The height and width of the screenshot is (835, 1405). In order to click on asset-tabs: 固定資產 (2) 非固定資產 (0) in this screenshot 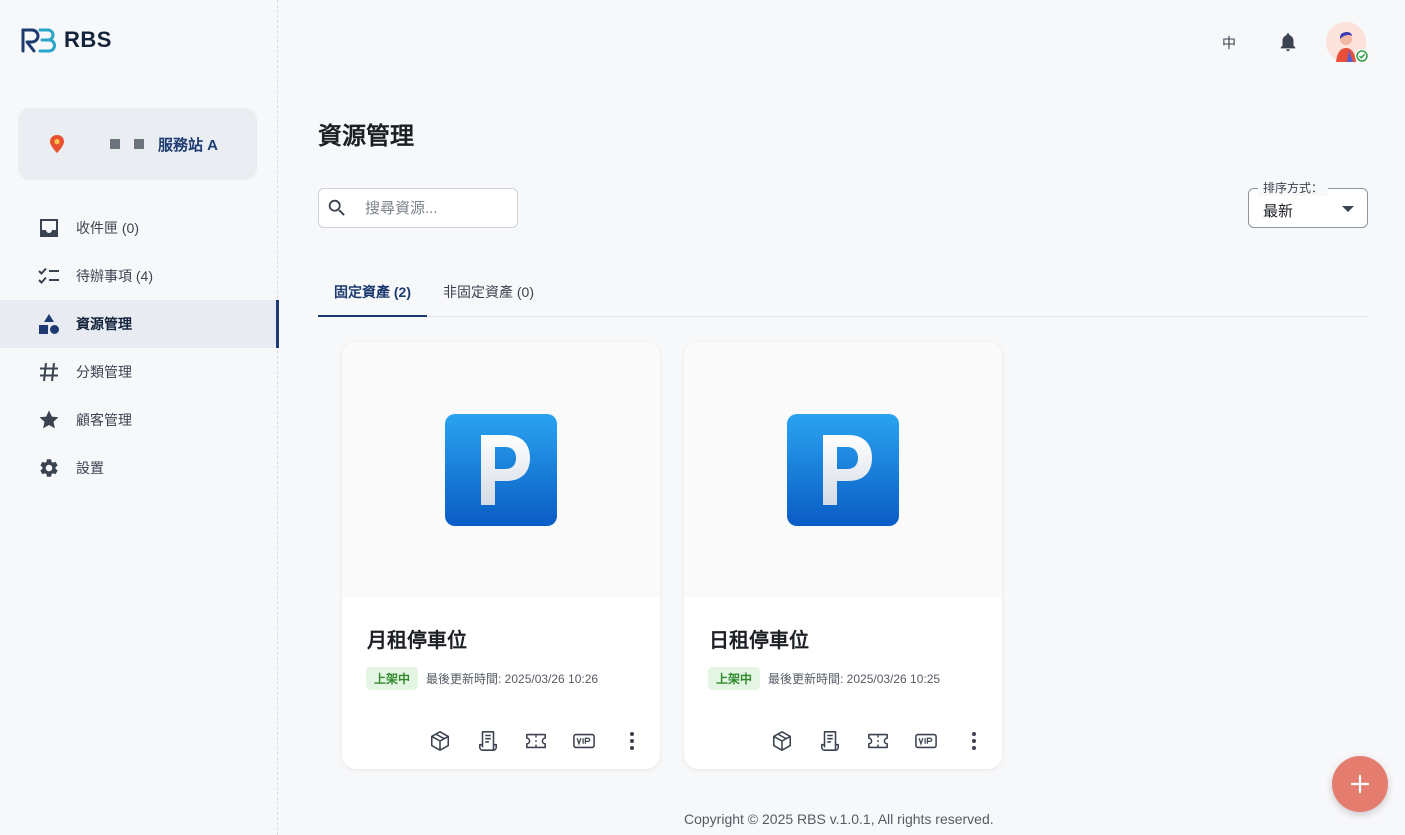, I will do `click(843, 292)`.